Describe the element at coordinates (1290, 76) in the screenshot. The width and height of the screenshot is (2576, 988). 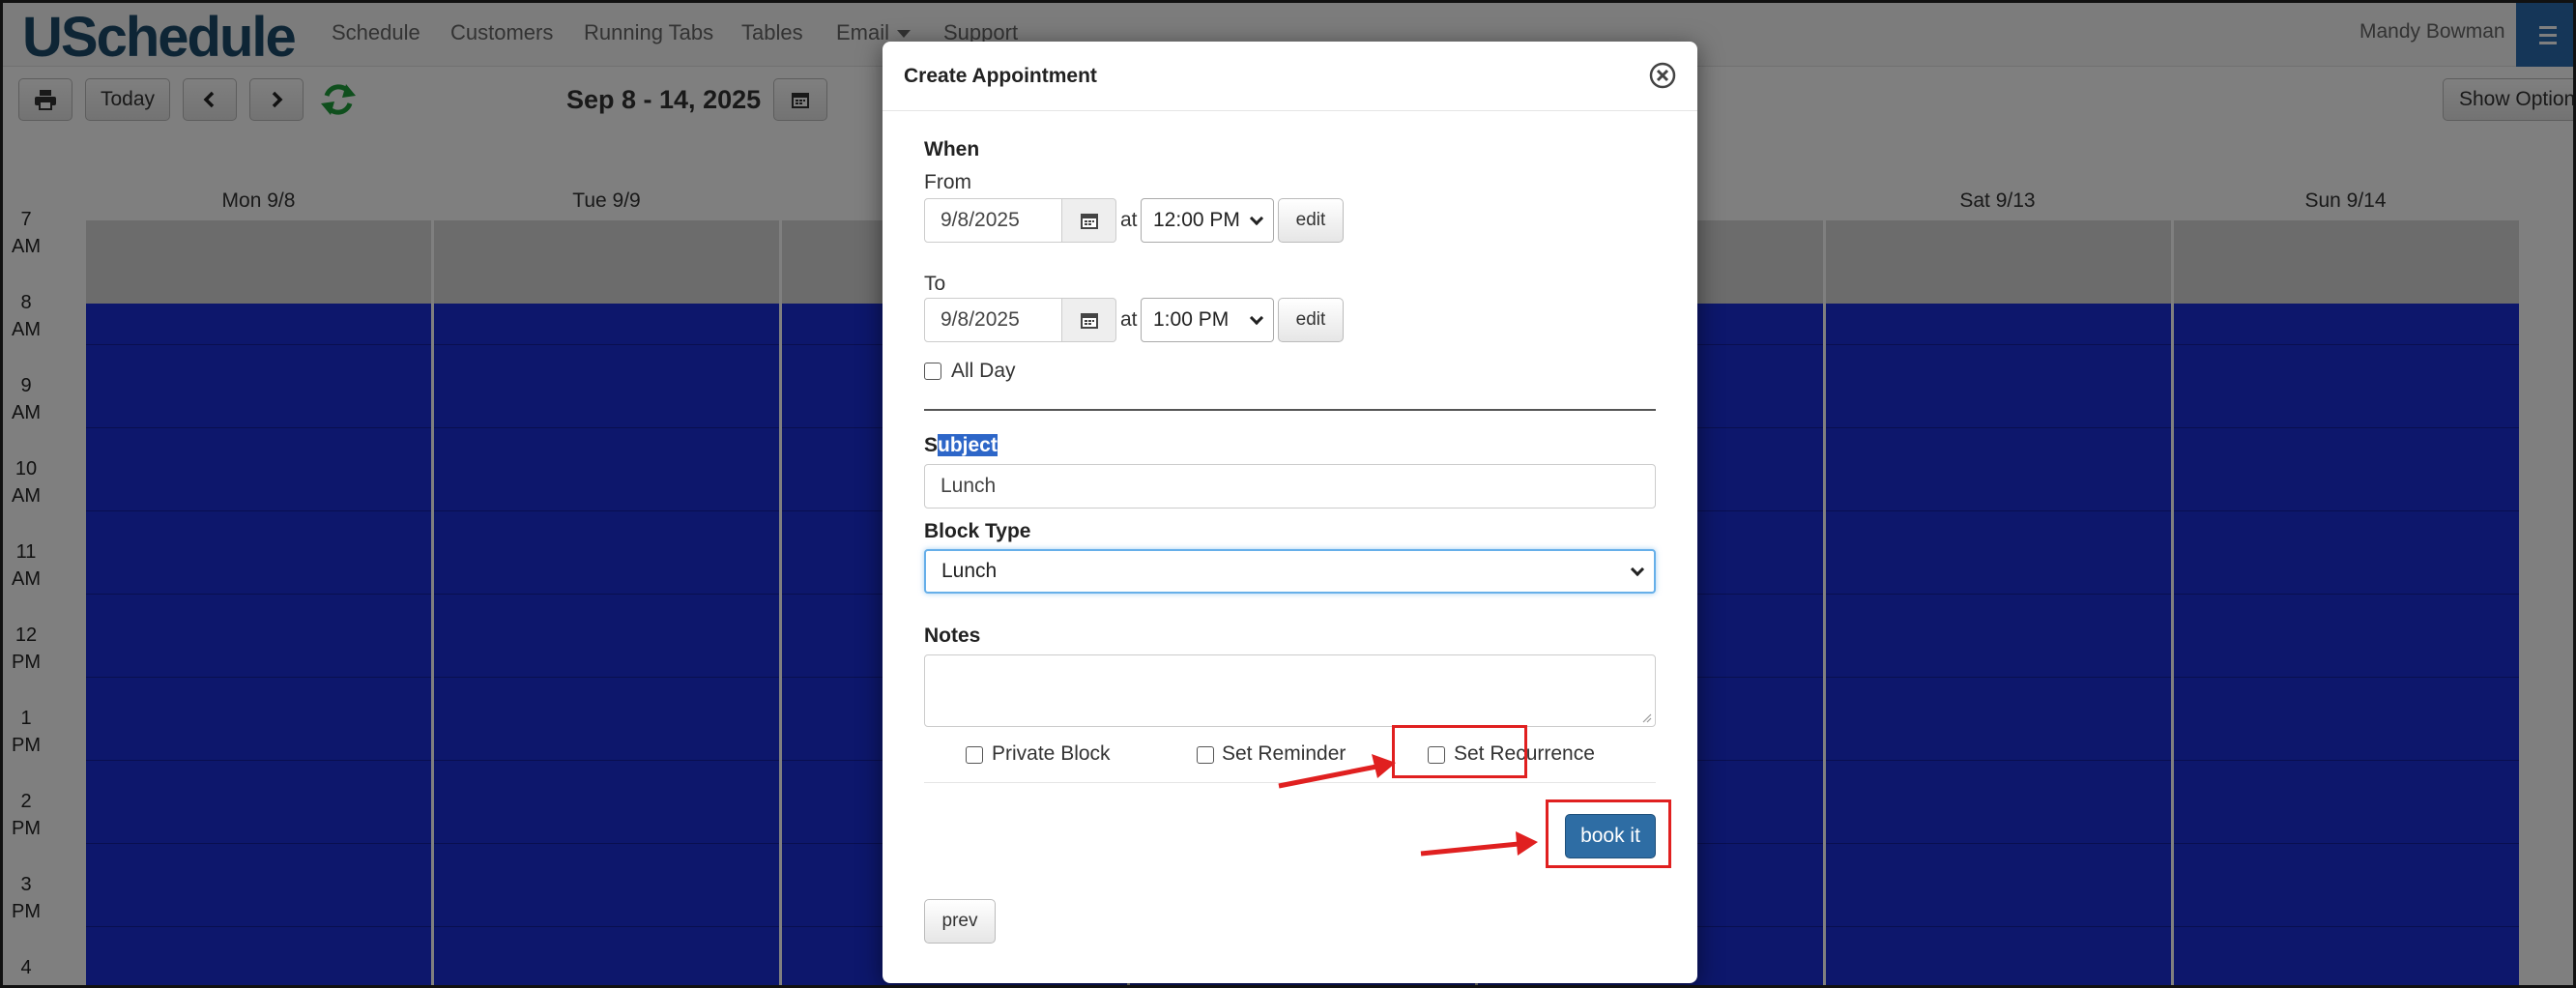
I see `dialog-header: Create Appointment` at that location.